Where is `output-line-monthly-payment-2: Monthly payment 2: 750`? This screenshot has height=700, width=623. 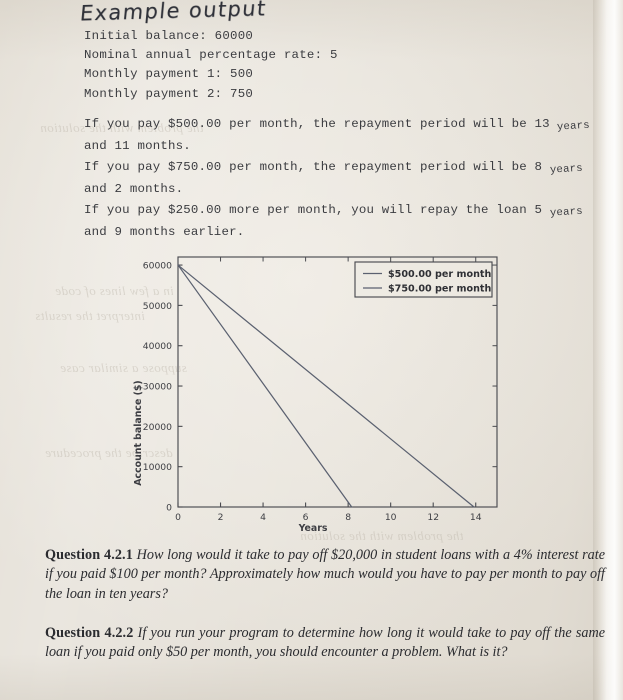 output-line-monthly-payment-2: Monthly payment 2: 750 is located at coordinates (169, 93).